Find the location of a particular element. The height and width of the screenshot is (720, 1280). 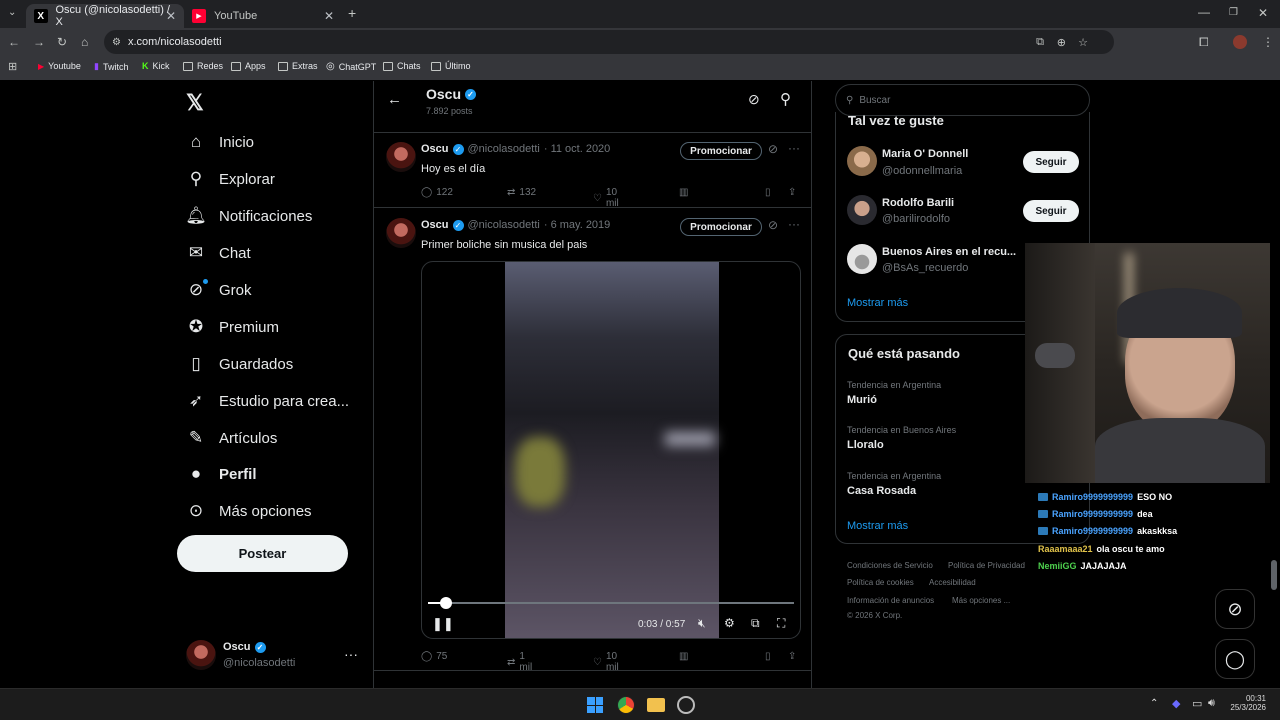

settings-icon: ⚙ is located at coordinates (729, 623).